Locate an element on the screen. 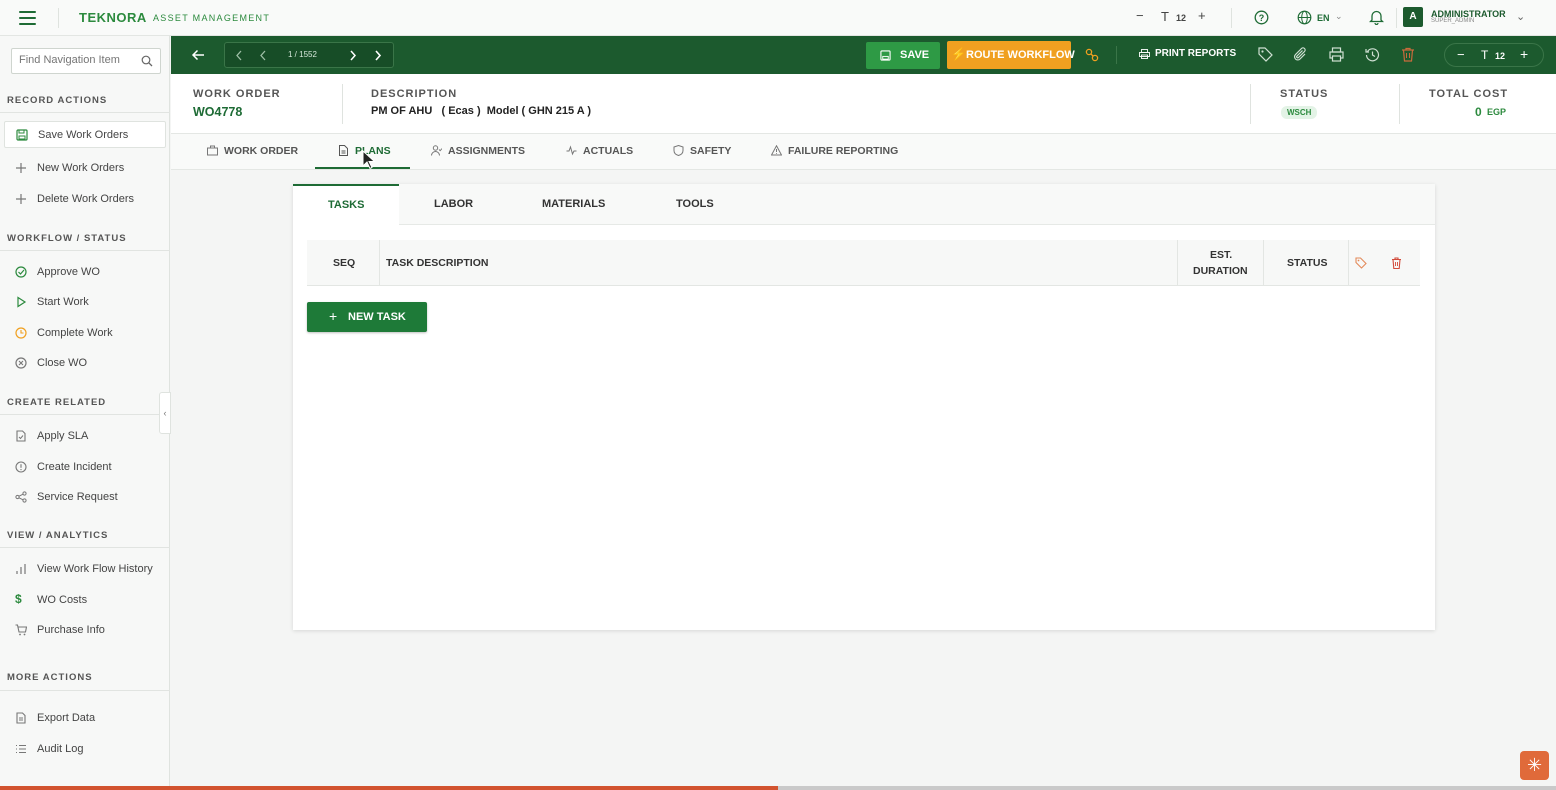 Image resolution: width=1556 pixels, height=790 pixels. route-workflow-label: ROUTE WORKFLOW is located at coordinates (1020, 55).